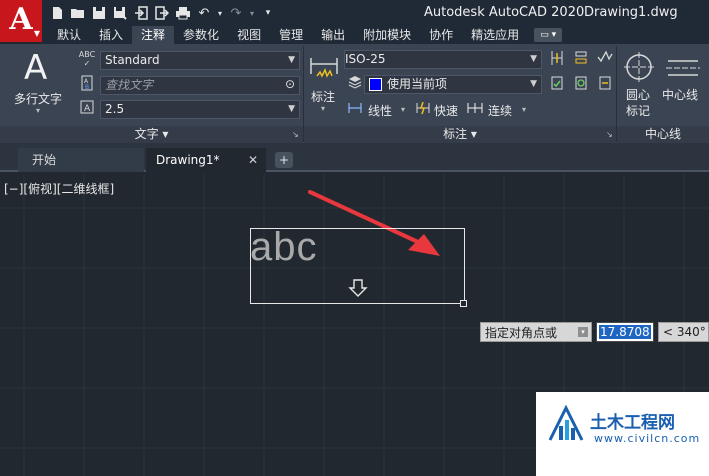 The width and height of the screenshot is (709, 476). Describe the element at coordinates (354, 157) in the screenshot. I see `file-tab-bar: 开始 Drawing1* ✕ +` at that location.